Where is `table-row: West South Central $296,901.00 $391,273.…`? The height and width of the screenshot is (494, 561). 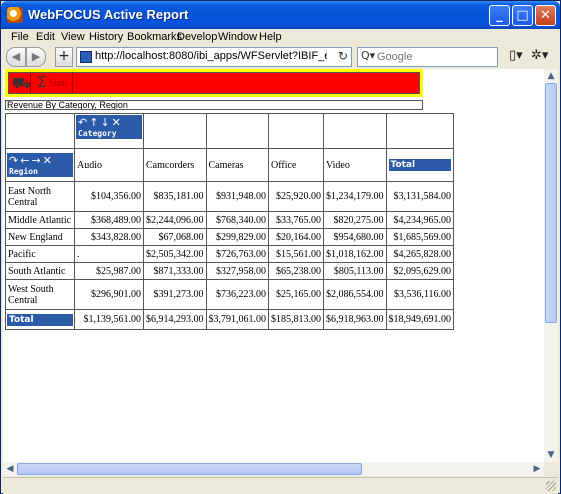 table-row: West South Central $296,901.00 $391,273.… is located at coordinates (229, 294).